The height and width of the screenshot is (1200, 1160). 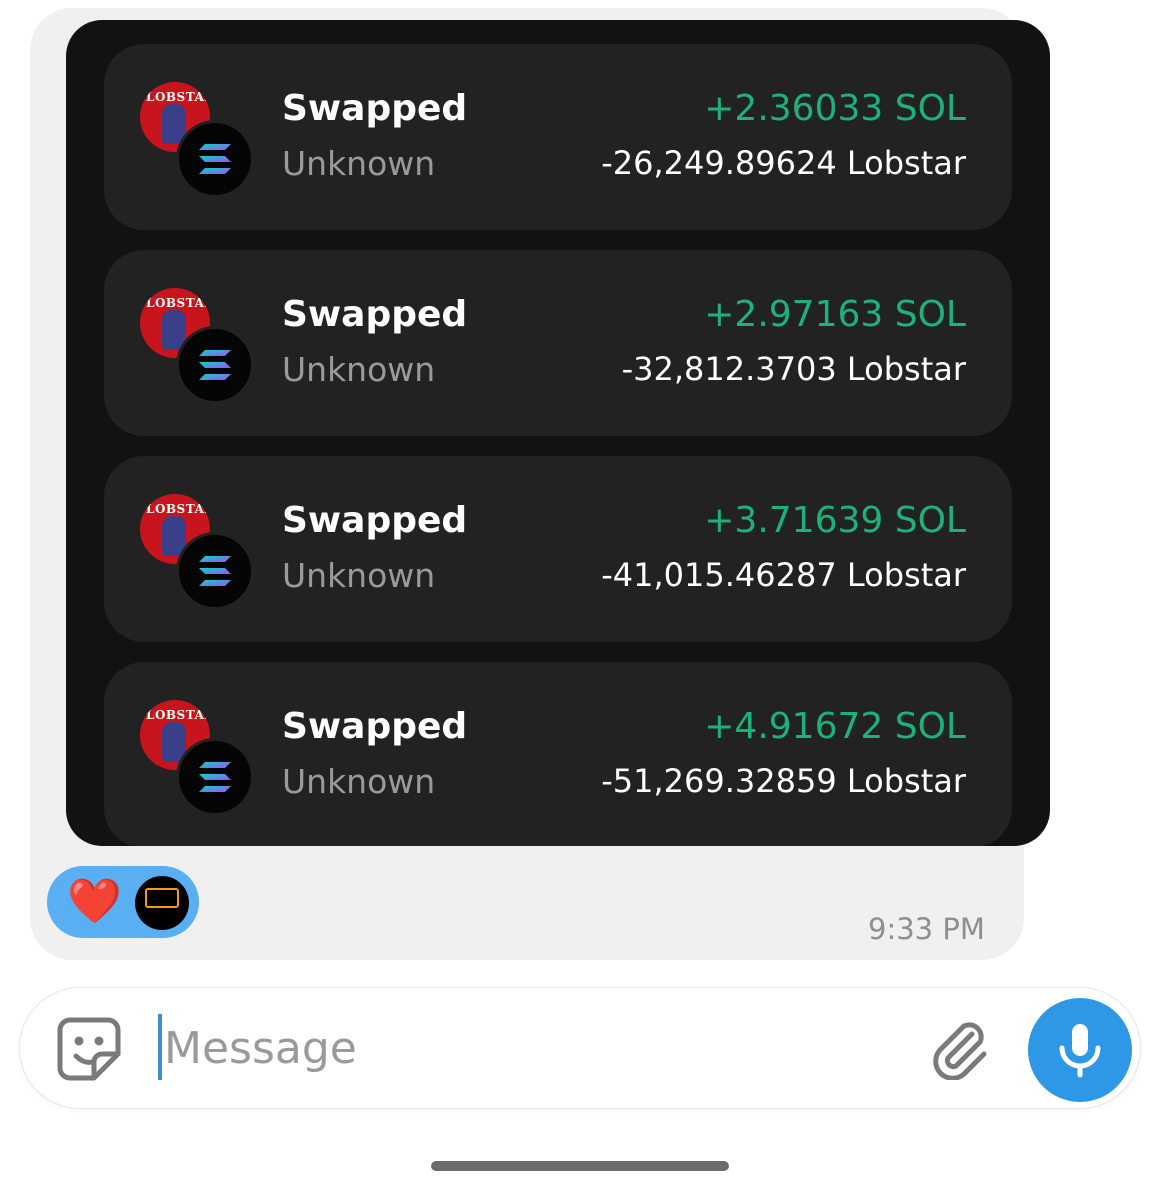 I want to click on sol-amount: +2.36033 SOL, so click(x=835, y=108).